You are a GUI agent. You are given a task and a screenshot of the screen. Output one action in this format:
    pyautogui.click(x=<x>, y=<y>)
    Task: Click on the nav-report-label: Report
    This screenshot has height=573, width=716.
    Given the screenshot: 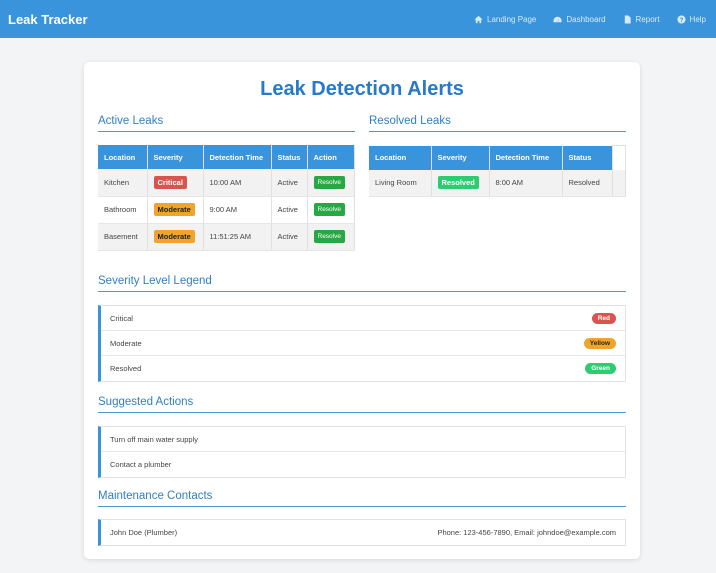 What is the action you would take?
    pyautogui.click(x=647, y=19)
    